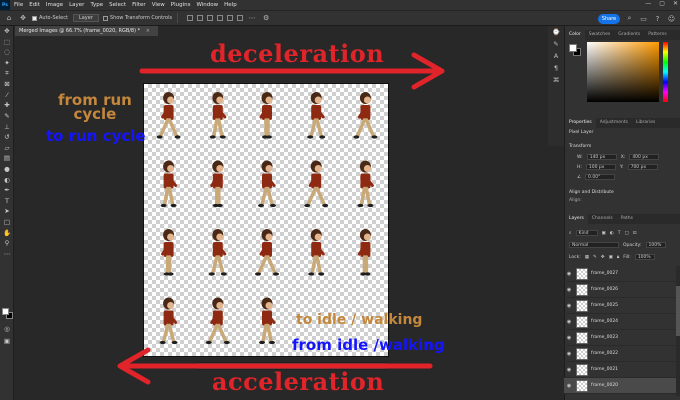  Describe the element at coordinates (105, 18) in the screenshot. I see `transform-controls-checkbox` at that location.